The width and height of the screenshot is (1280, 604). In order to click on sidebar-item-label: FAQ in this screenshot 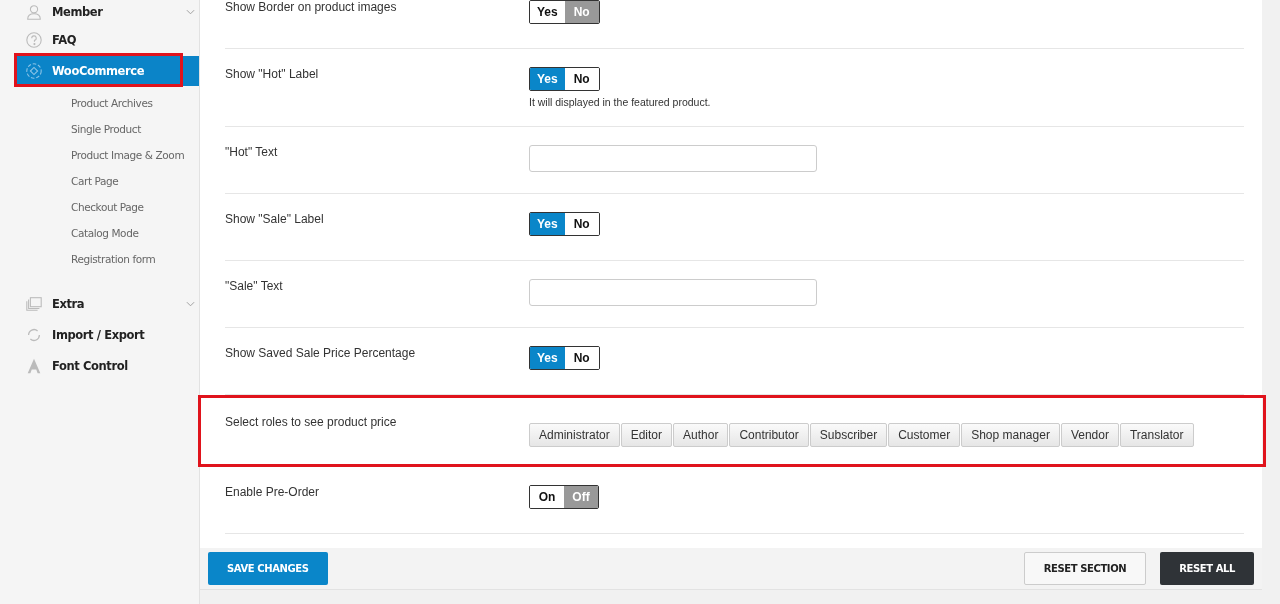, I will do `click(64, 40)`.